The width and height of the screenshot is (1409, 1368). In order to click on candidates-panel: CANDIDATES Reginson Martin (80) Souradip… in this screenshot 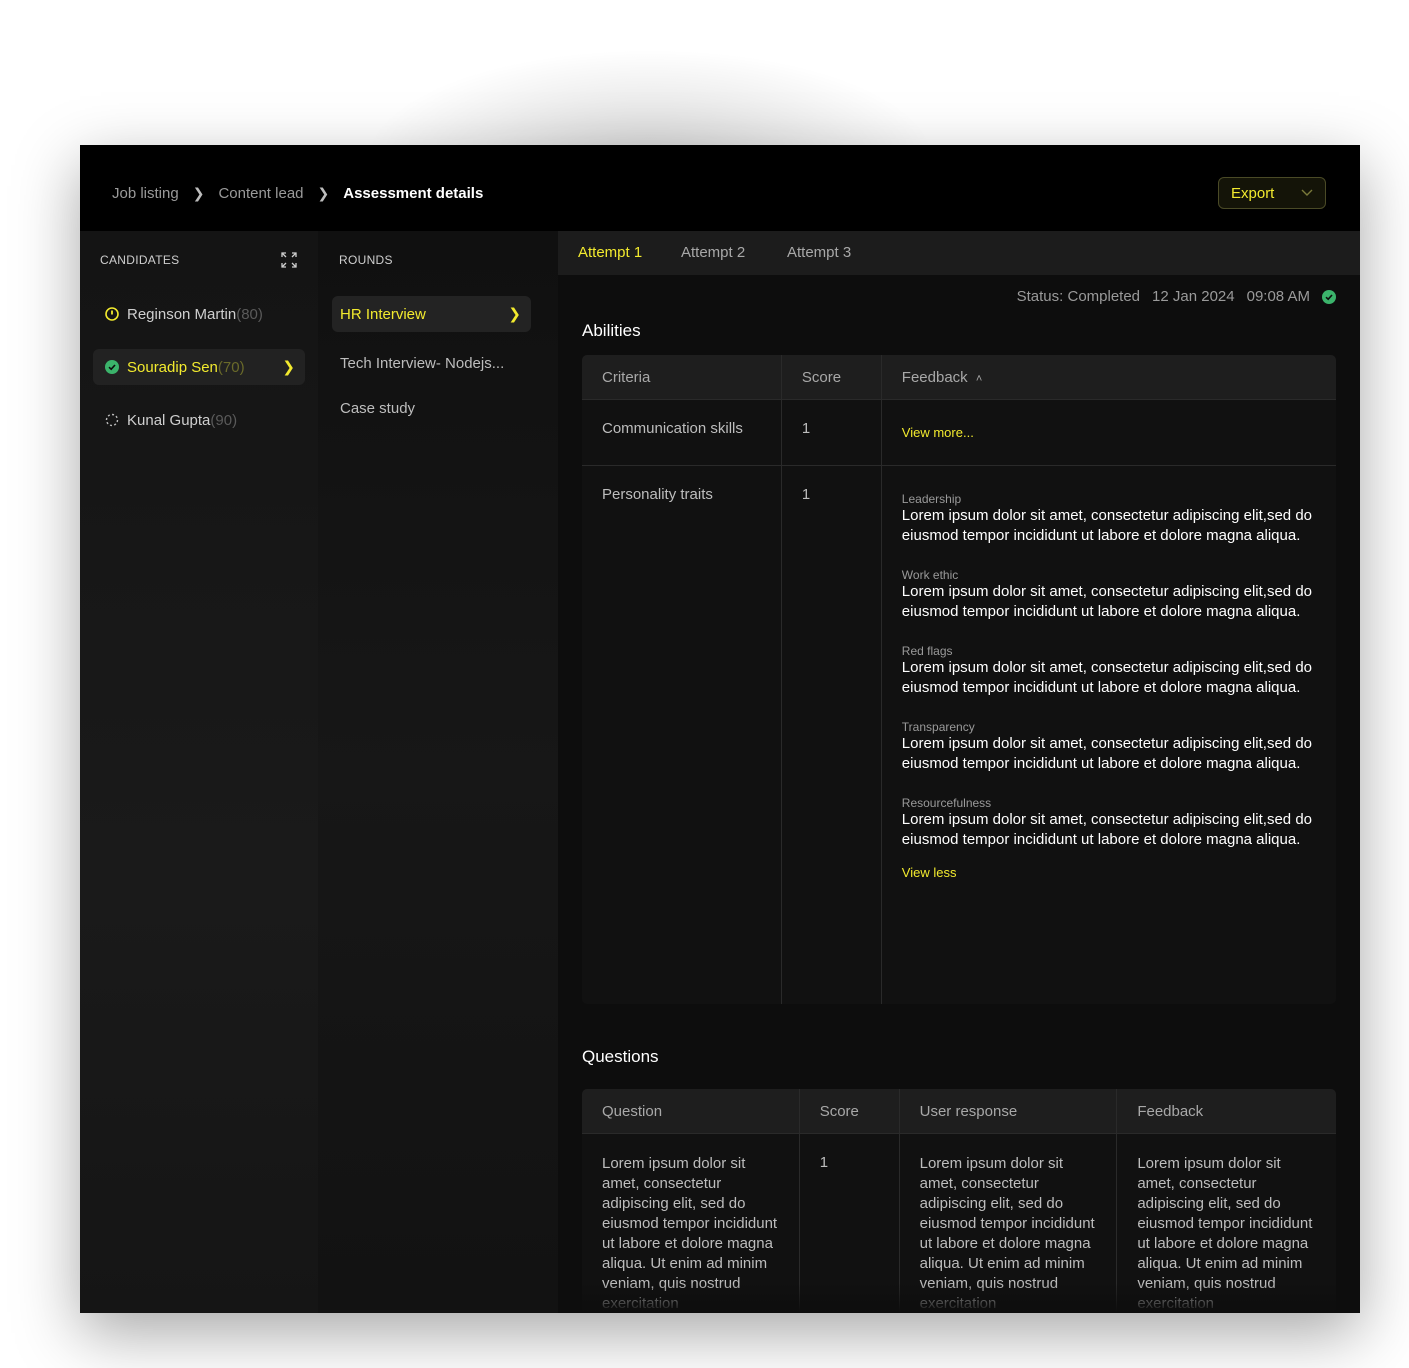, I will do `click(199, 772)`.